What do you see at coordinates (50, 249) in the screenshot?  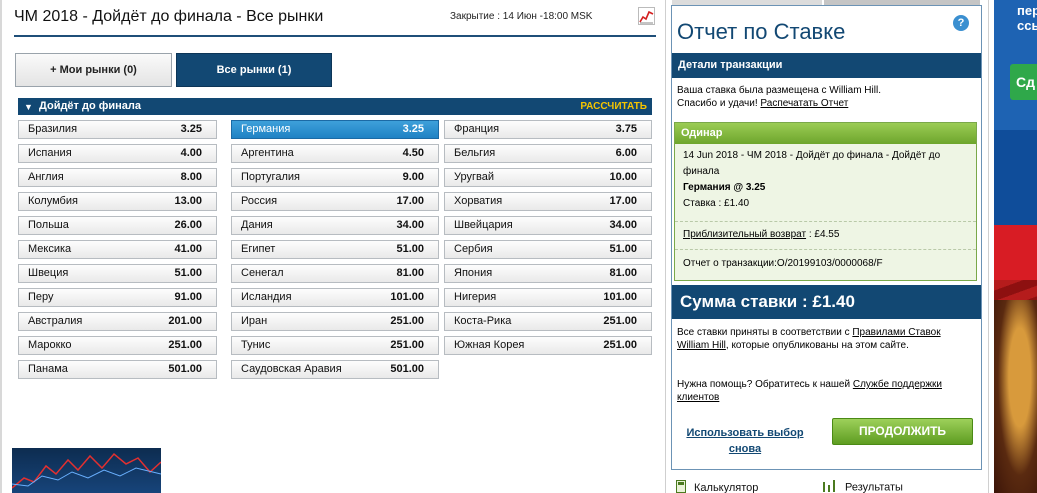 I see `selection-name: Мексика` at bounding box center [50, 249].